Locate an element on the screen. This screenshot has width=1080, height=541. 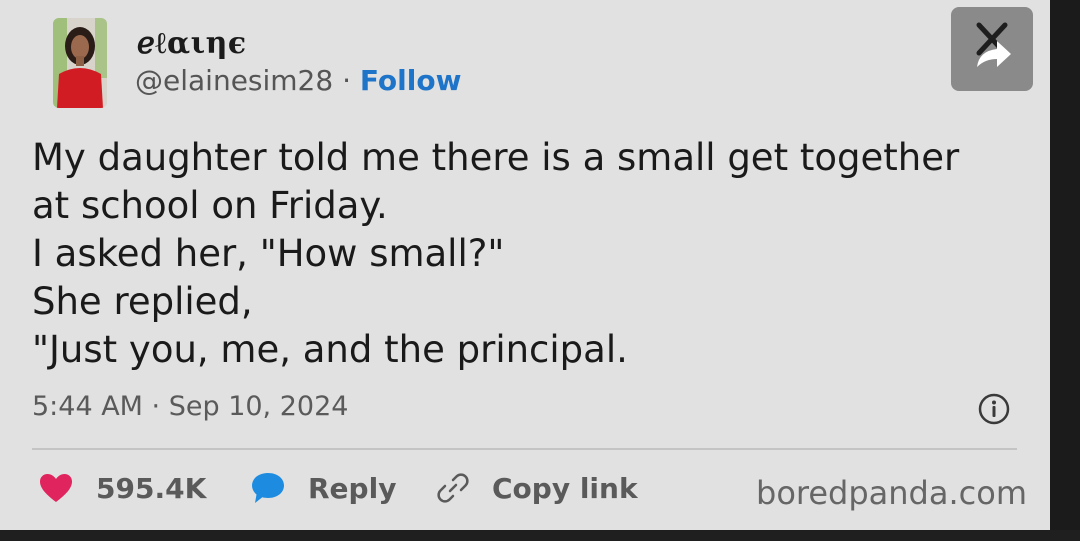
like-button: 595.4K is located at coordinates (122, 488).